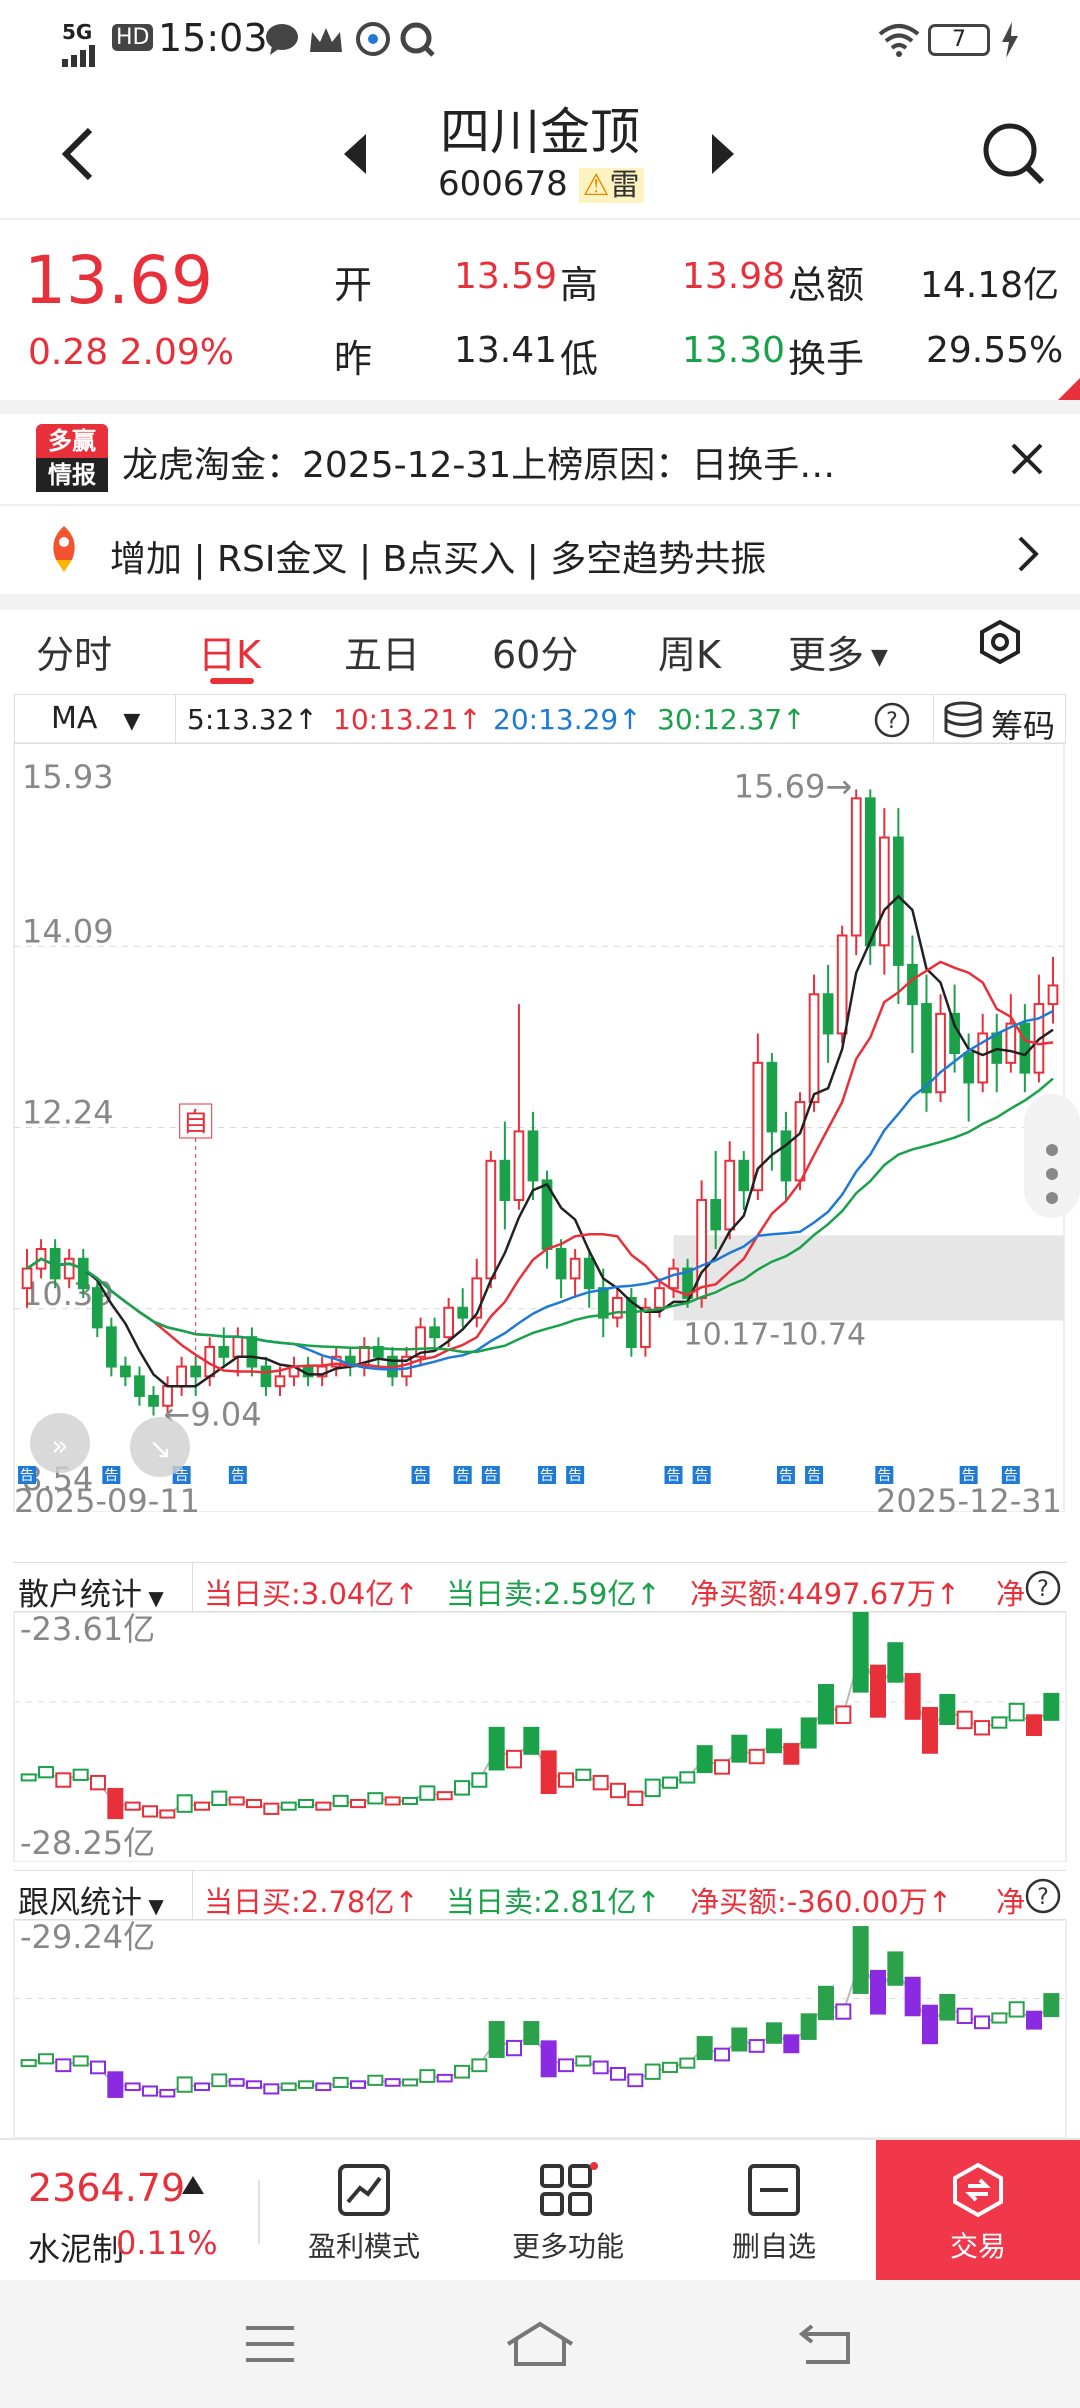 The height and width of the screenshot is (2408, 1080). What do you see at coordinates (133, 37) in the screenshot?
I see `hd-badge: HD` at bounding box center [133, 37].